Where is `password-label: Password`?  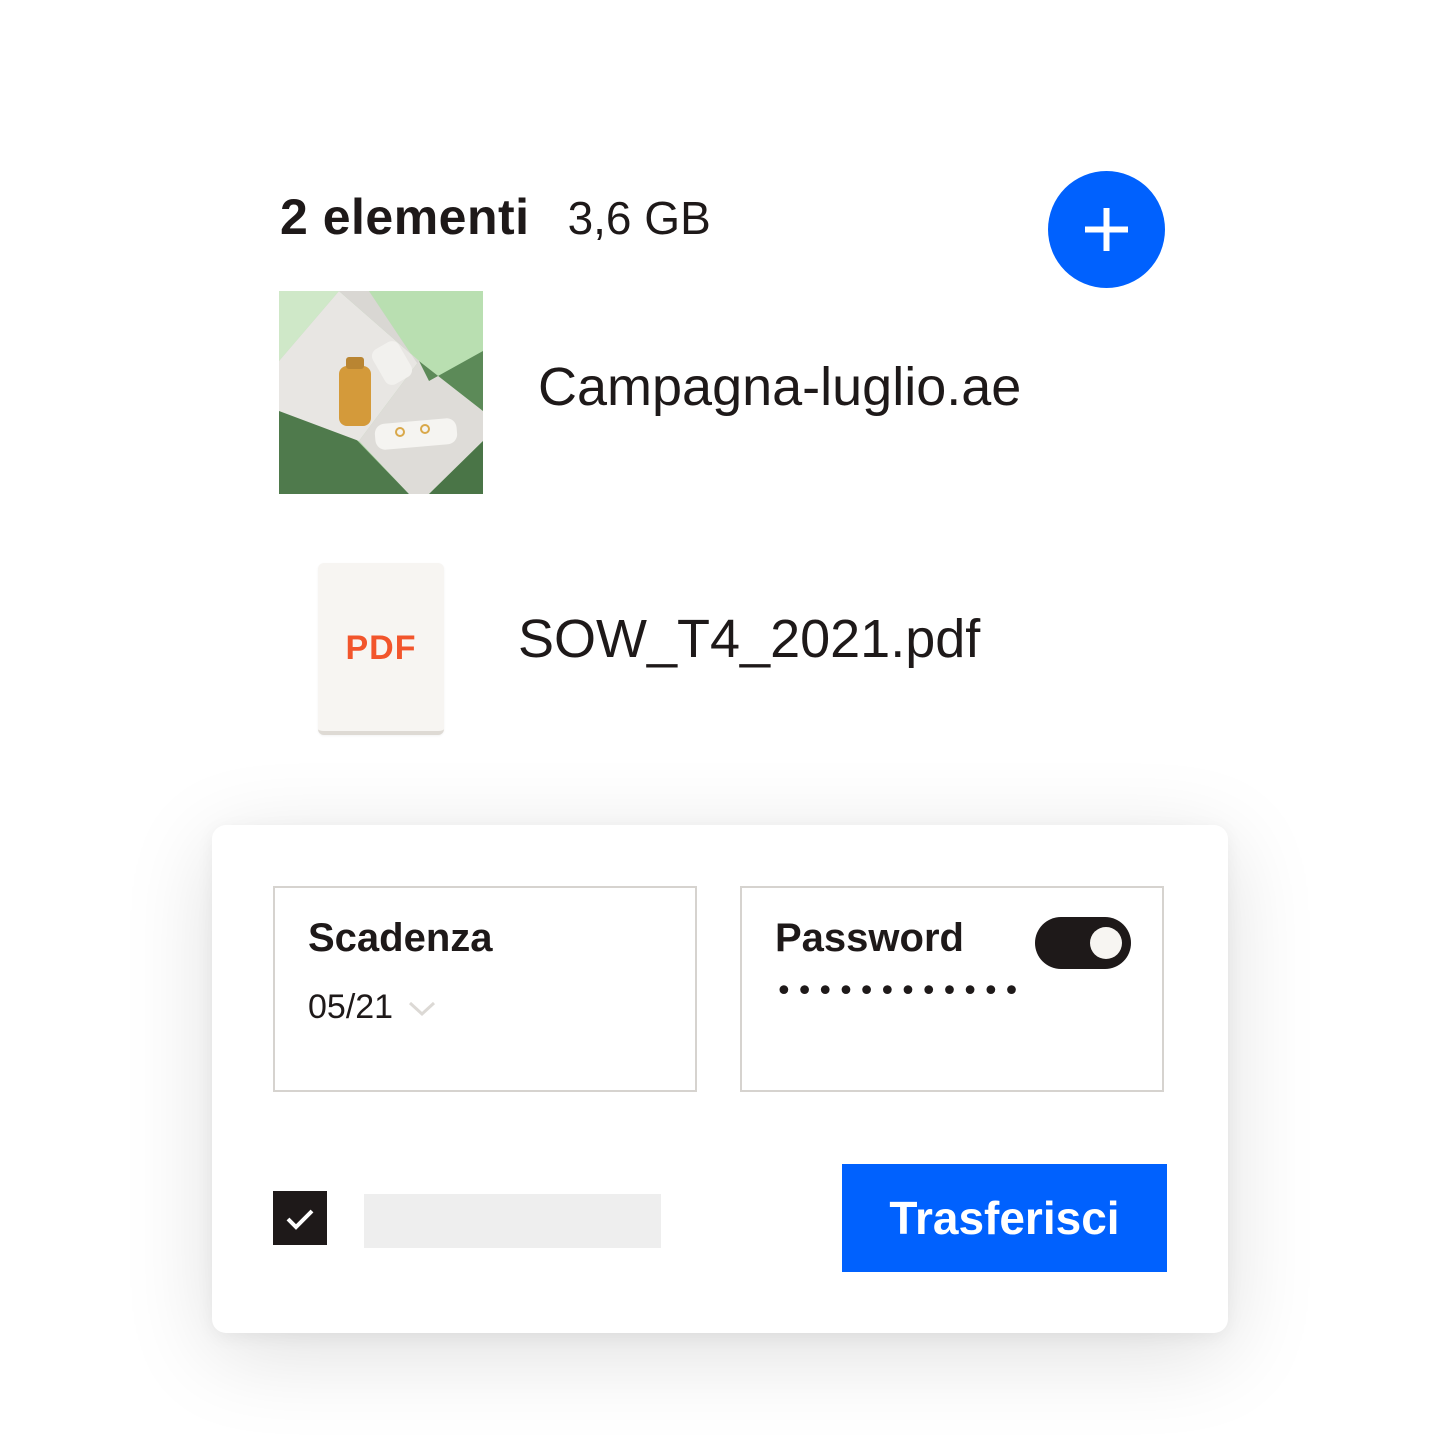 password-label: Password is located at coordinates (869, 938).